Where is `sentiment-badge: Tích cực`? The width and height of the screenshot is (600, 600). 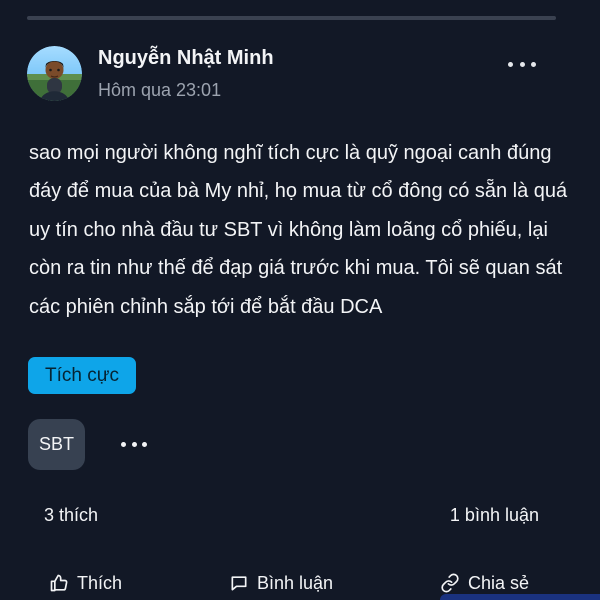
sentiment-badge: Tích cực is located at coordinates (82, 375).